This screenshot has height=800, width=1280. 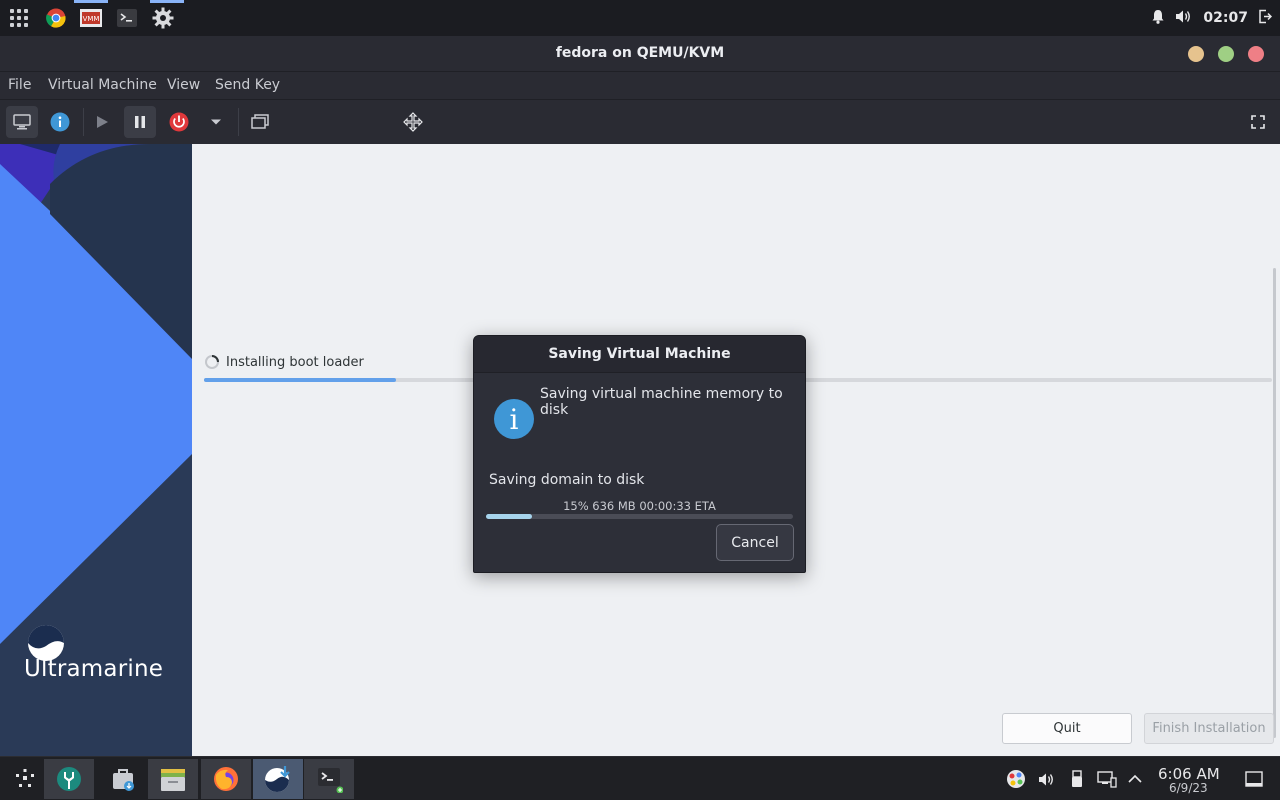 I want to click on close-button, so click(x=1256, y=54).